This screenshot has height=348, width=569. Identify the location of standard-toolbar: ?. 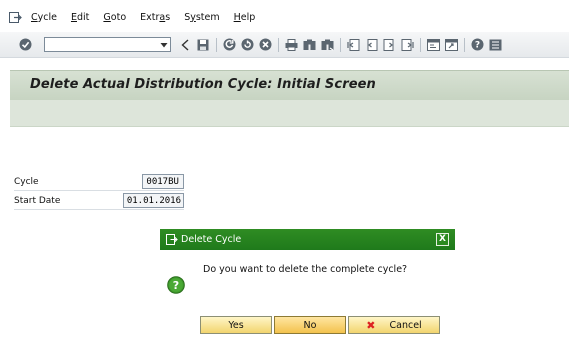
(284, 45).